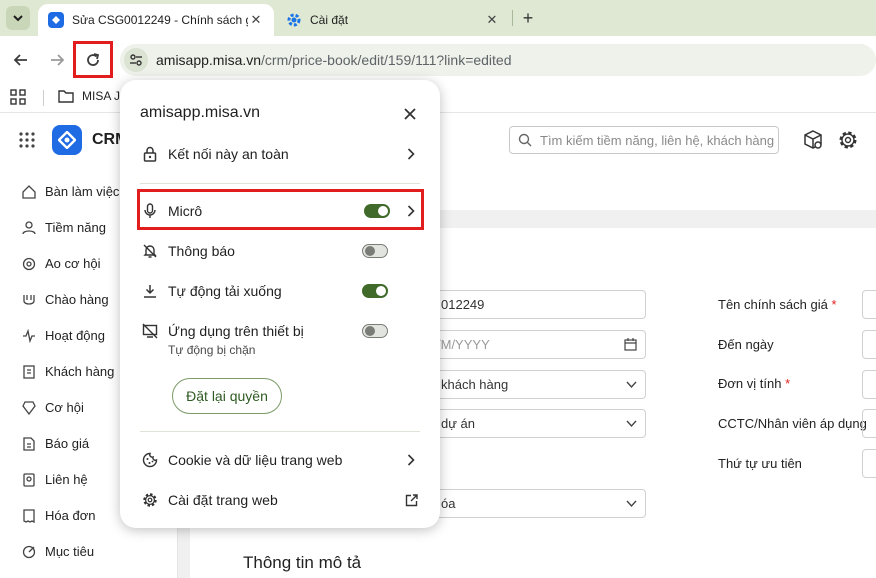  What do you see at coordinates (227, 396) in the screenshot?
I see `reset-permissions-button: Đặt lại quyền` at bounding box center [227, 396].